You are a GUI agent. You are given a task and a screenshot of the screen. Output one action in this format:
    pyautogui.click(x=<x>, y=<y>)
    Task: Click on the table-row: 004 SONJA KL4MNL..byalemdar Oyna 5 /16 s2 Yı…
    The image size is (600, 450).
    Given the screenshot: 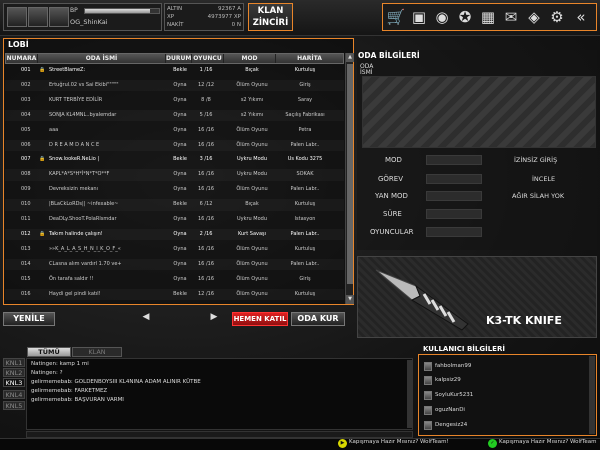 What is the action you would take?
    pyautogui.click(x=174, y=116)
    